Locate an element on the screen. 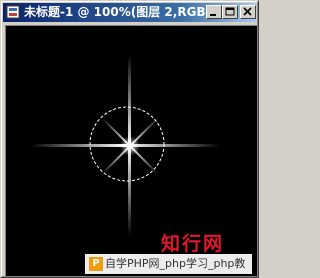 This screenshot has height=278, width=320. title-bar: 未标题-1 @ 100%(图层 2,RGB) is located at coordinates (129, 12).